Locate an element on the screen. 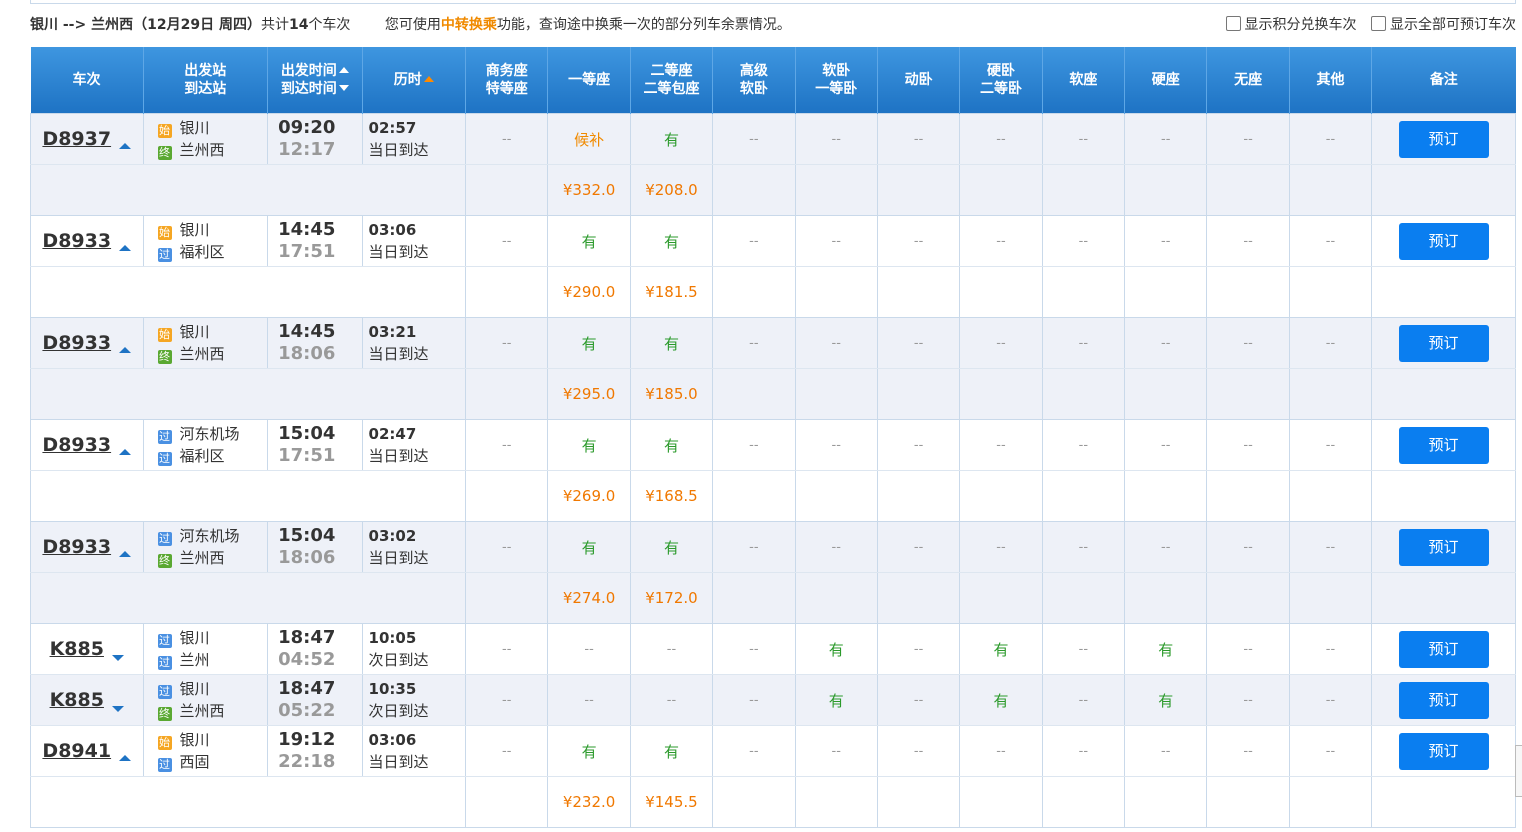 The height and width of the screenshot is (832, 1522). sort-duration-icon is located at coordinates (428, 79).